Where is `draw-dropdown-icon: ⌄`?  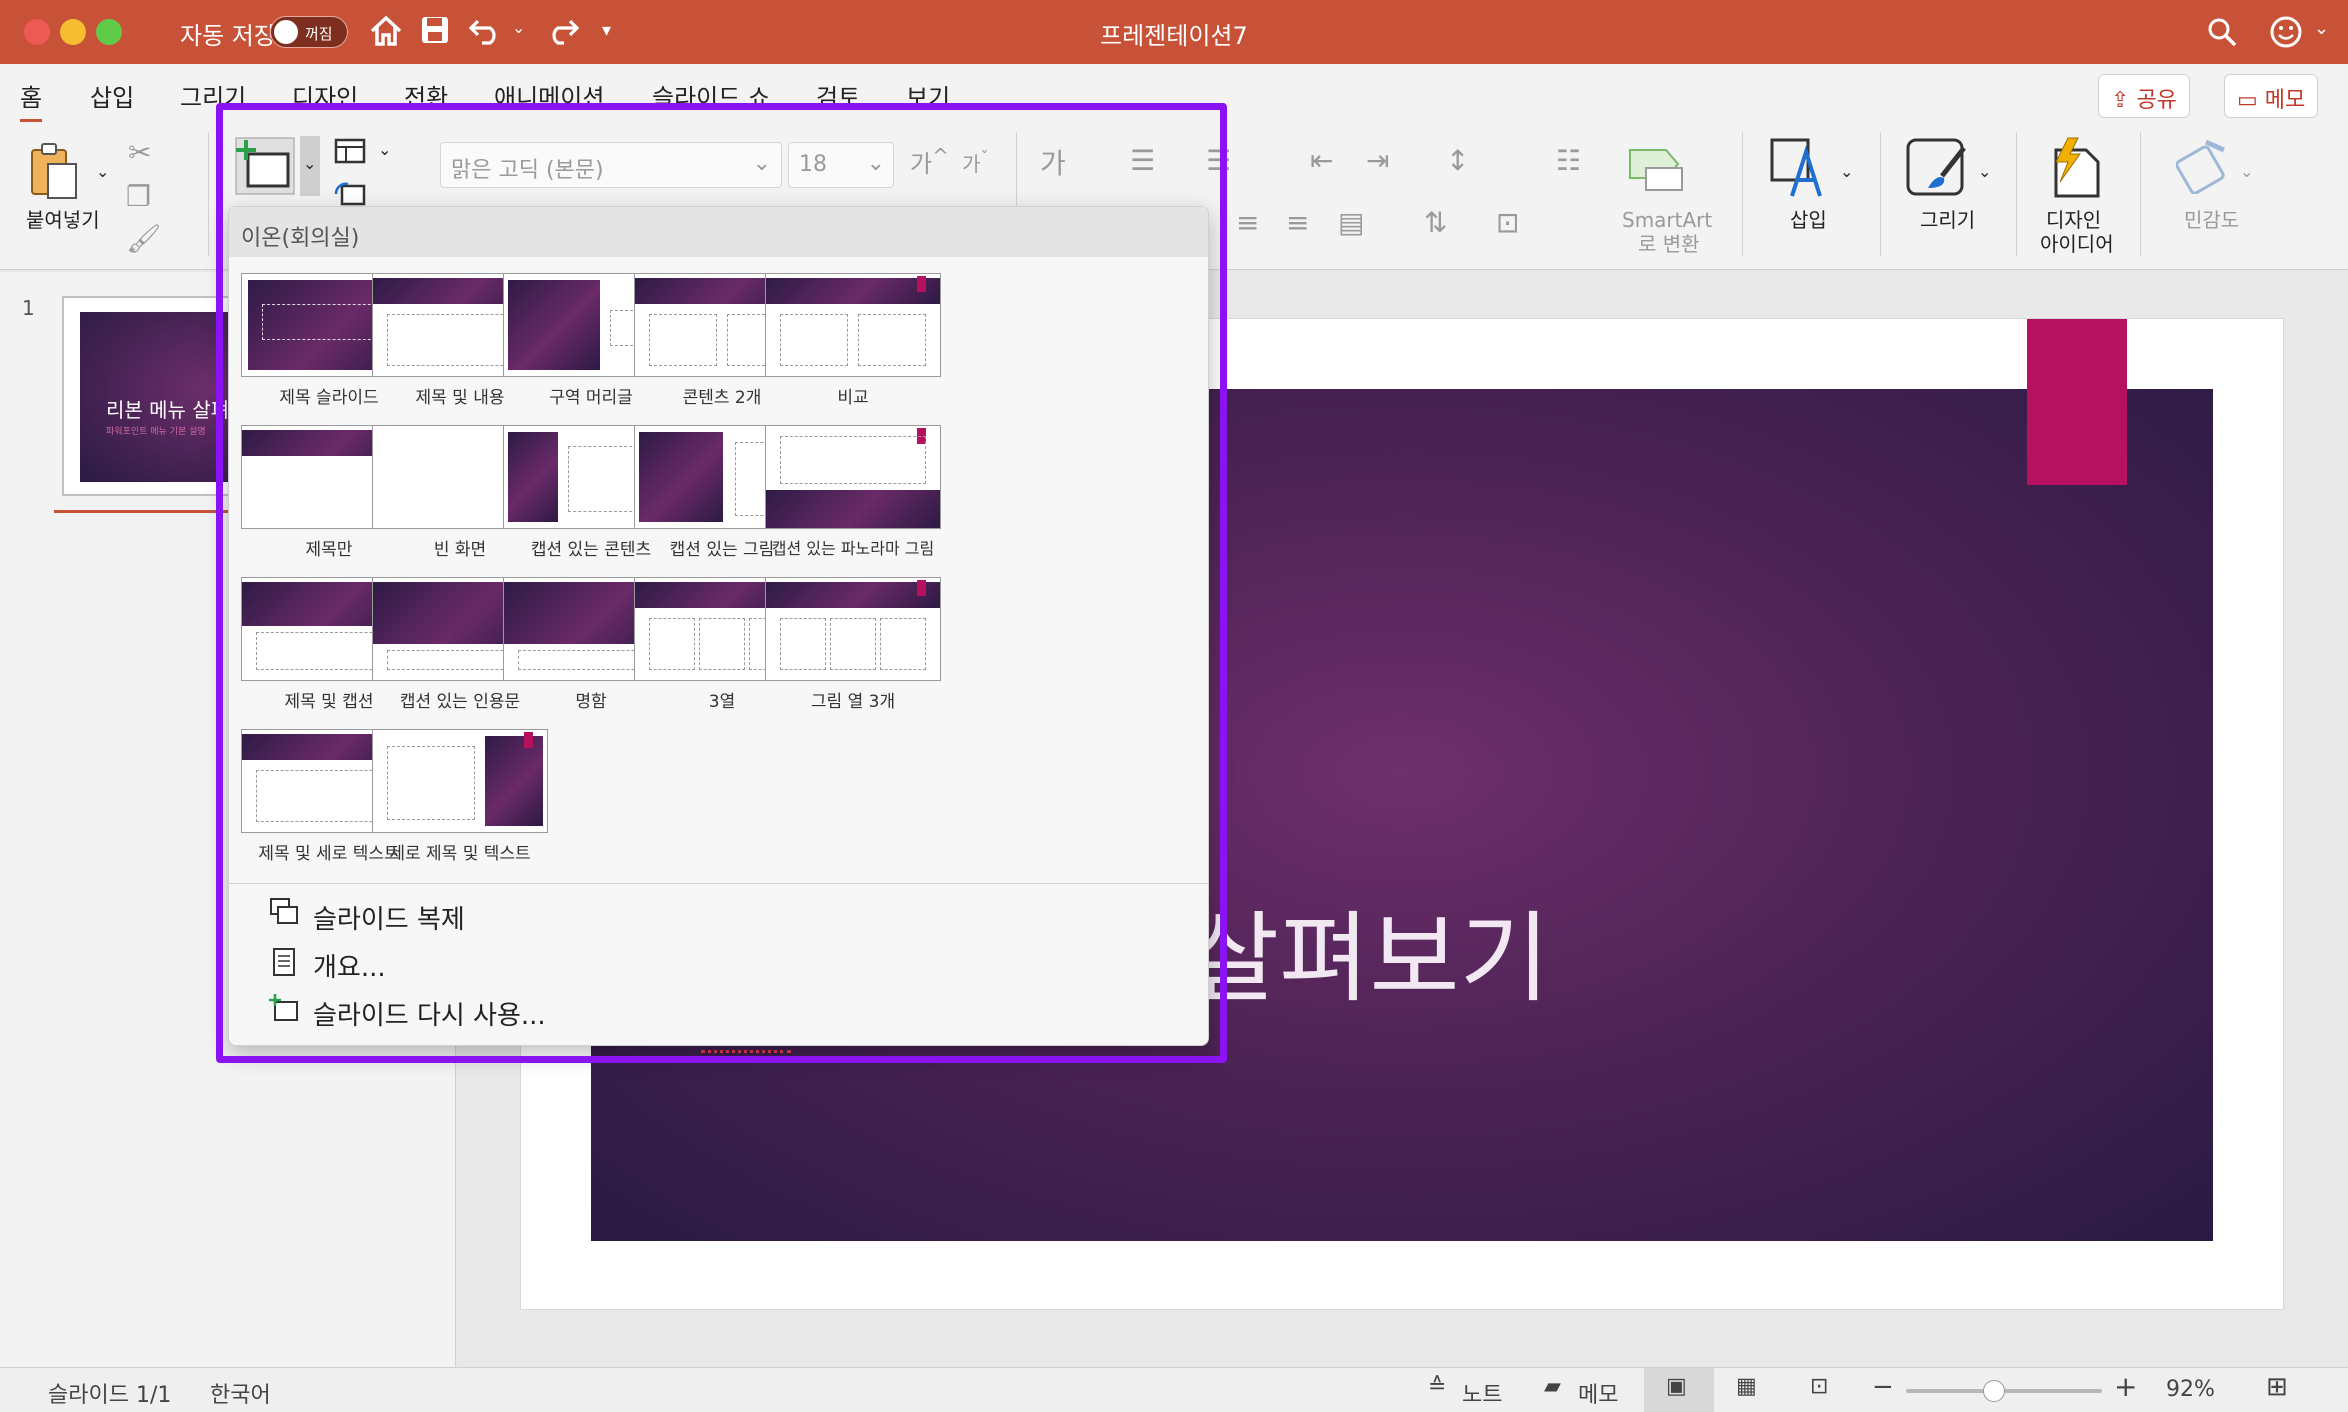
draw-dropdown-icon: ⌄ is located at coordinates (1984, 171).